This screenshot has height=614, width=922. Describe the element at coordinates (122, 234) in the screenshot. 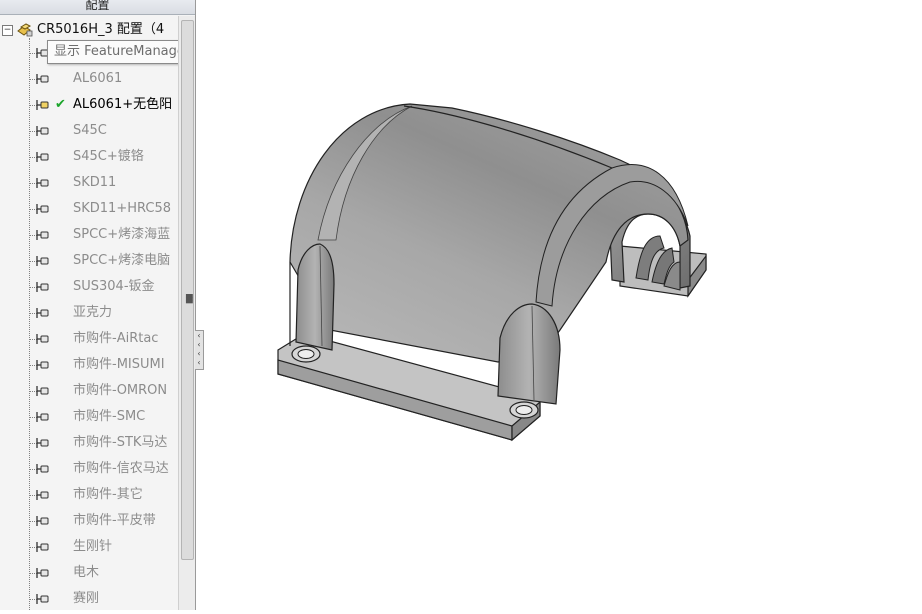

I see `configuration-item-label: SPCC+烤漆海蓝` at that location.